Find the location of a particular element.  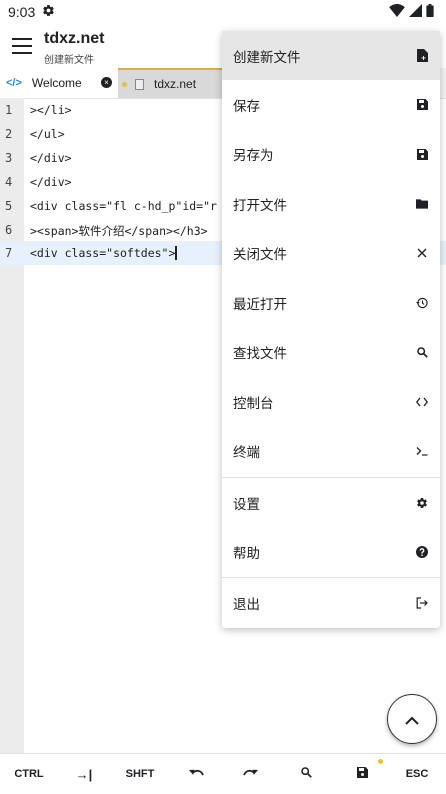

gear-icon is located at coordinates (422, 503).